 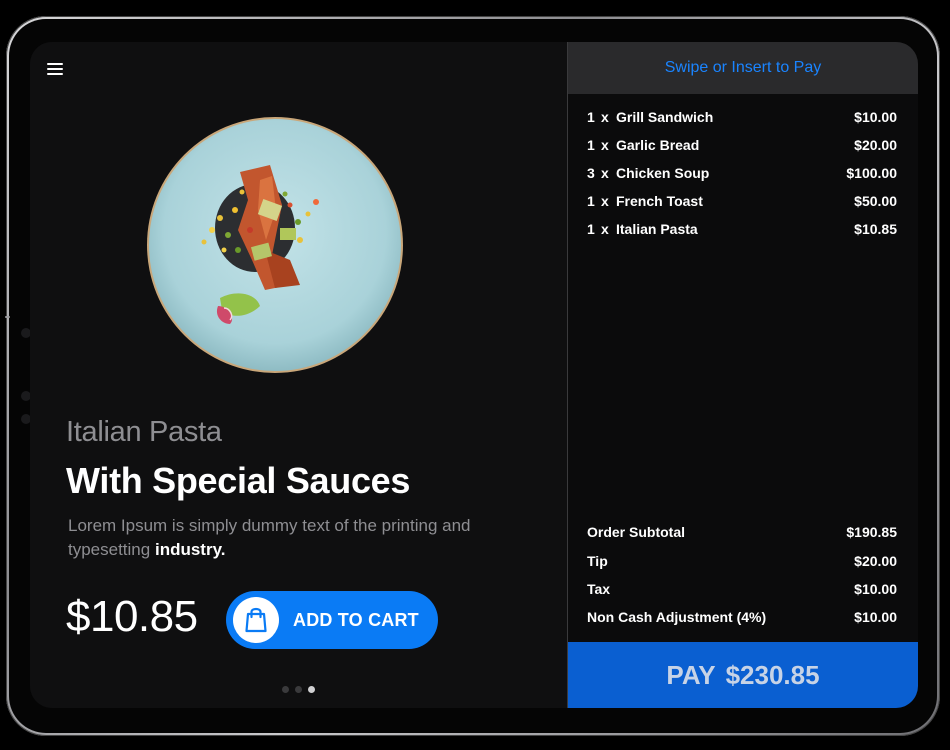 What do you see at coordinates (657, 229) in the screenshot?
I see `item-name: Italian Pasta` at bounding box center [657, 229].